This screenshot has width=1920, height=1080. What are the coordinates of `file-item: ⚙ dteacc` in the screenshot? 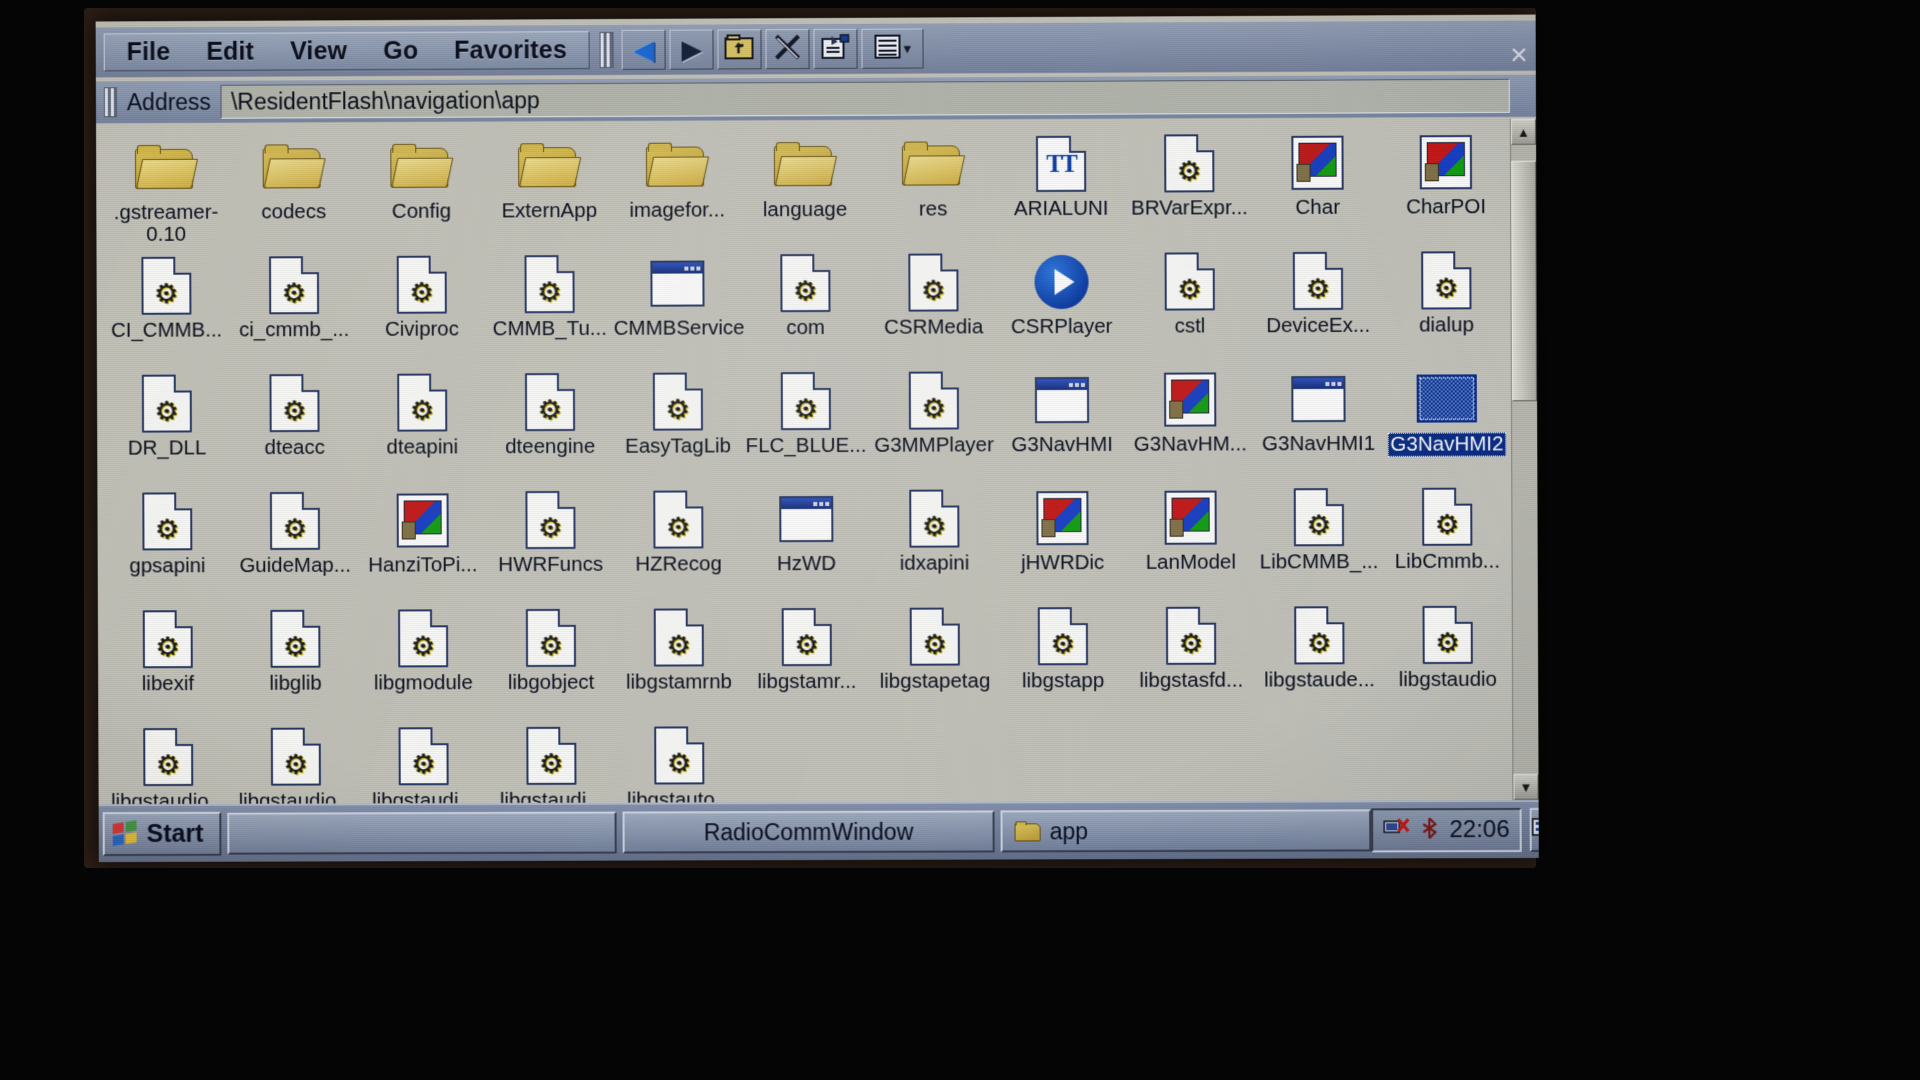 It's located at (295, 425).